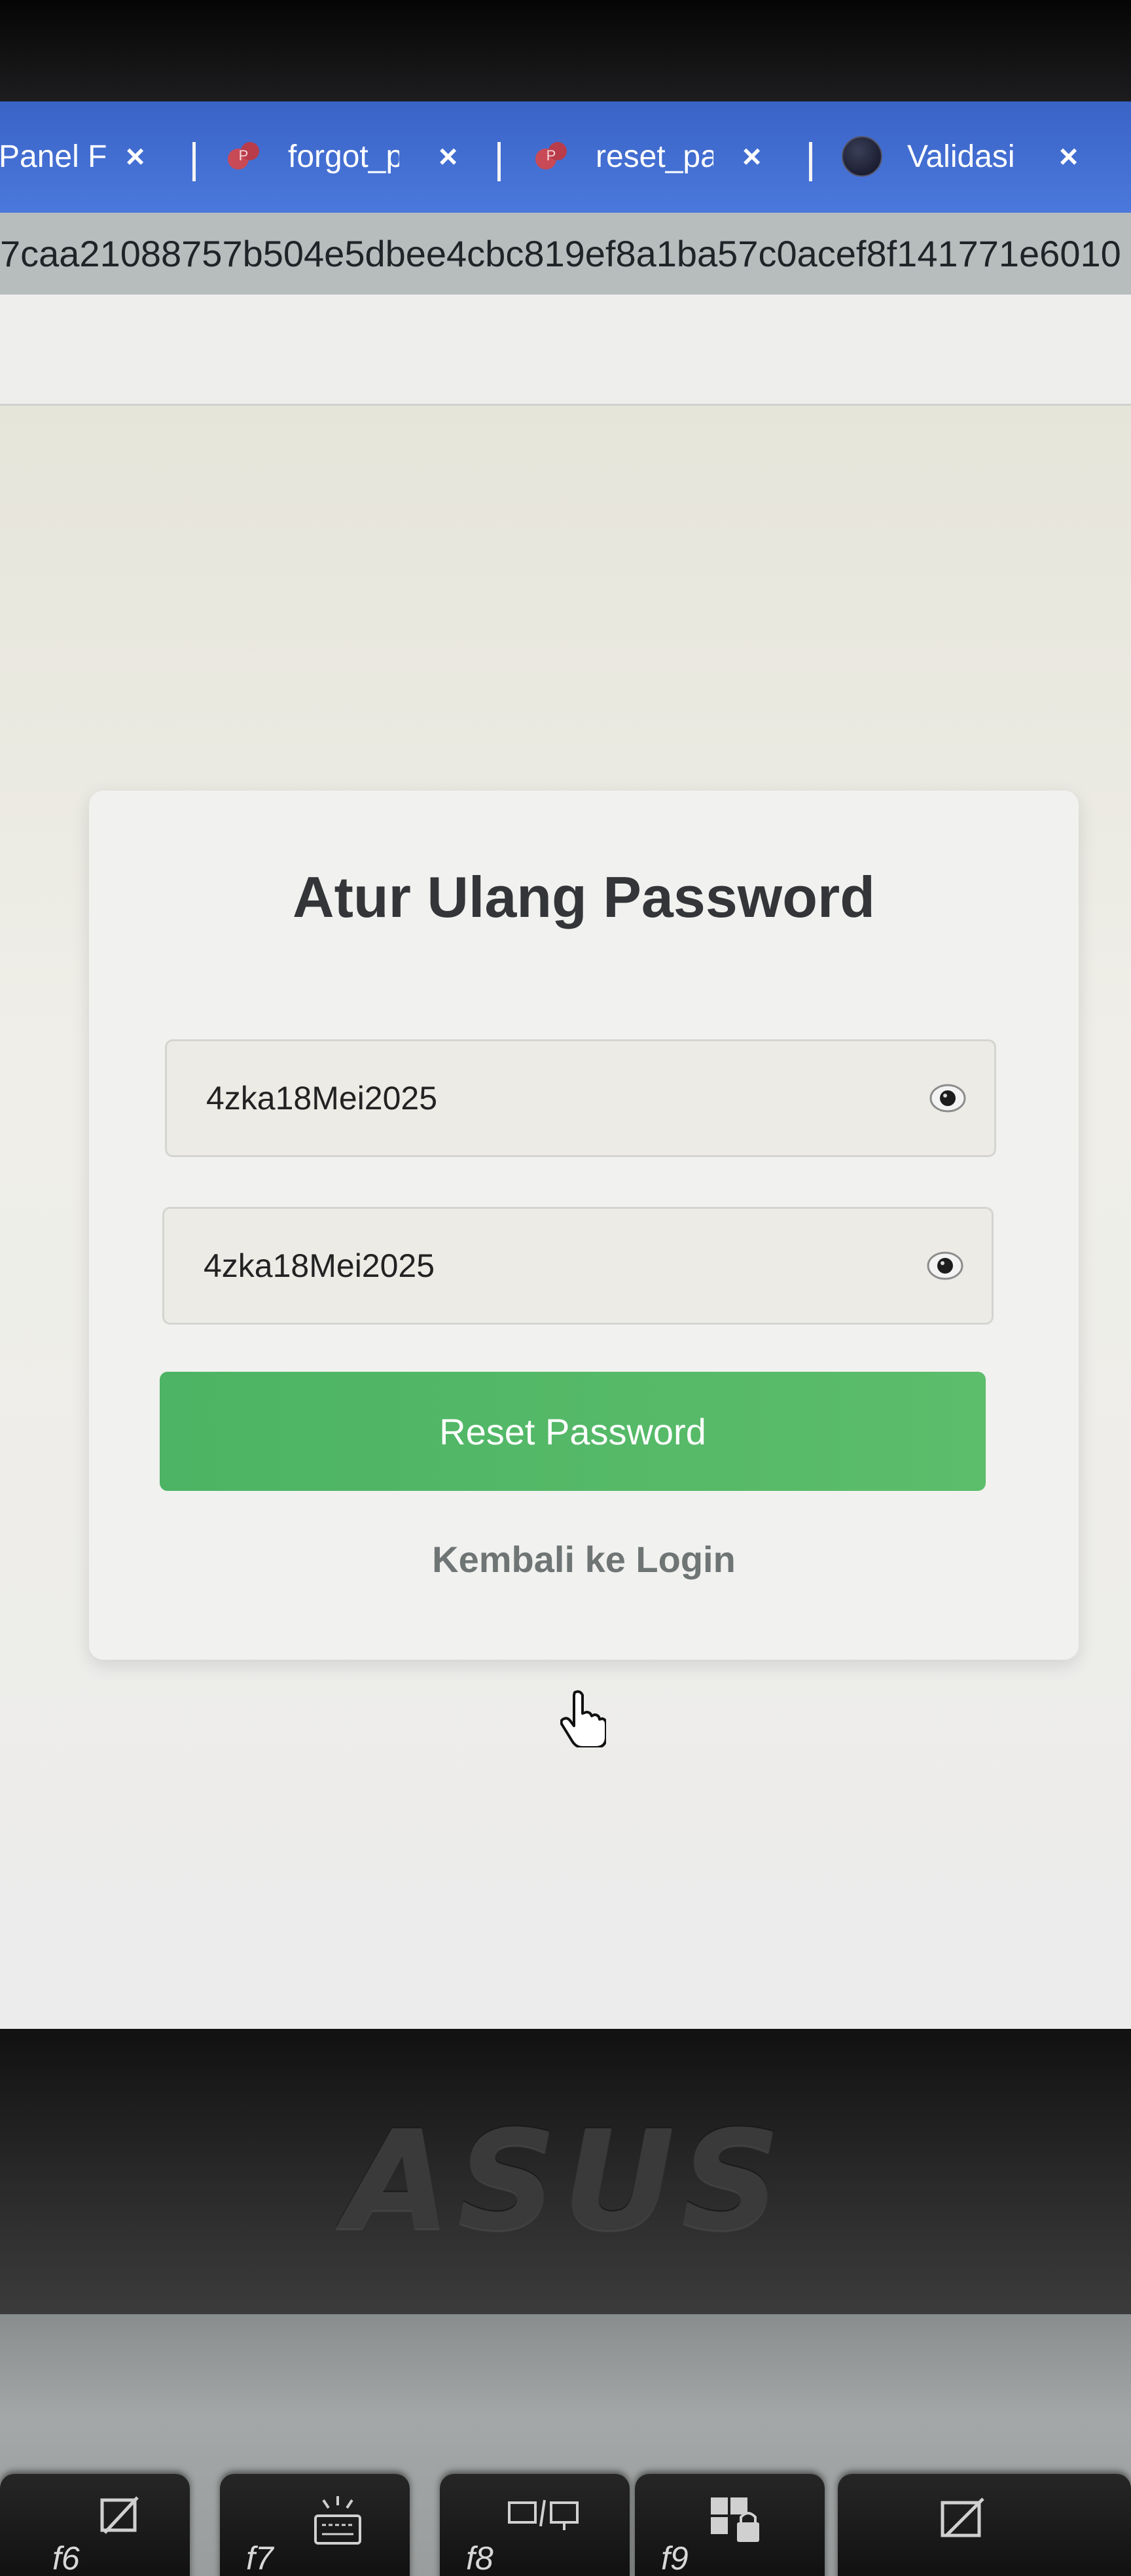 The image size is (1131, 2576). What do you see at coordinates (578, 1266) in the screenshot?
I see `confirm-password-field: 4zka18Mei2025` at bounding box center [578, 1266].